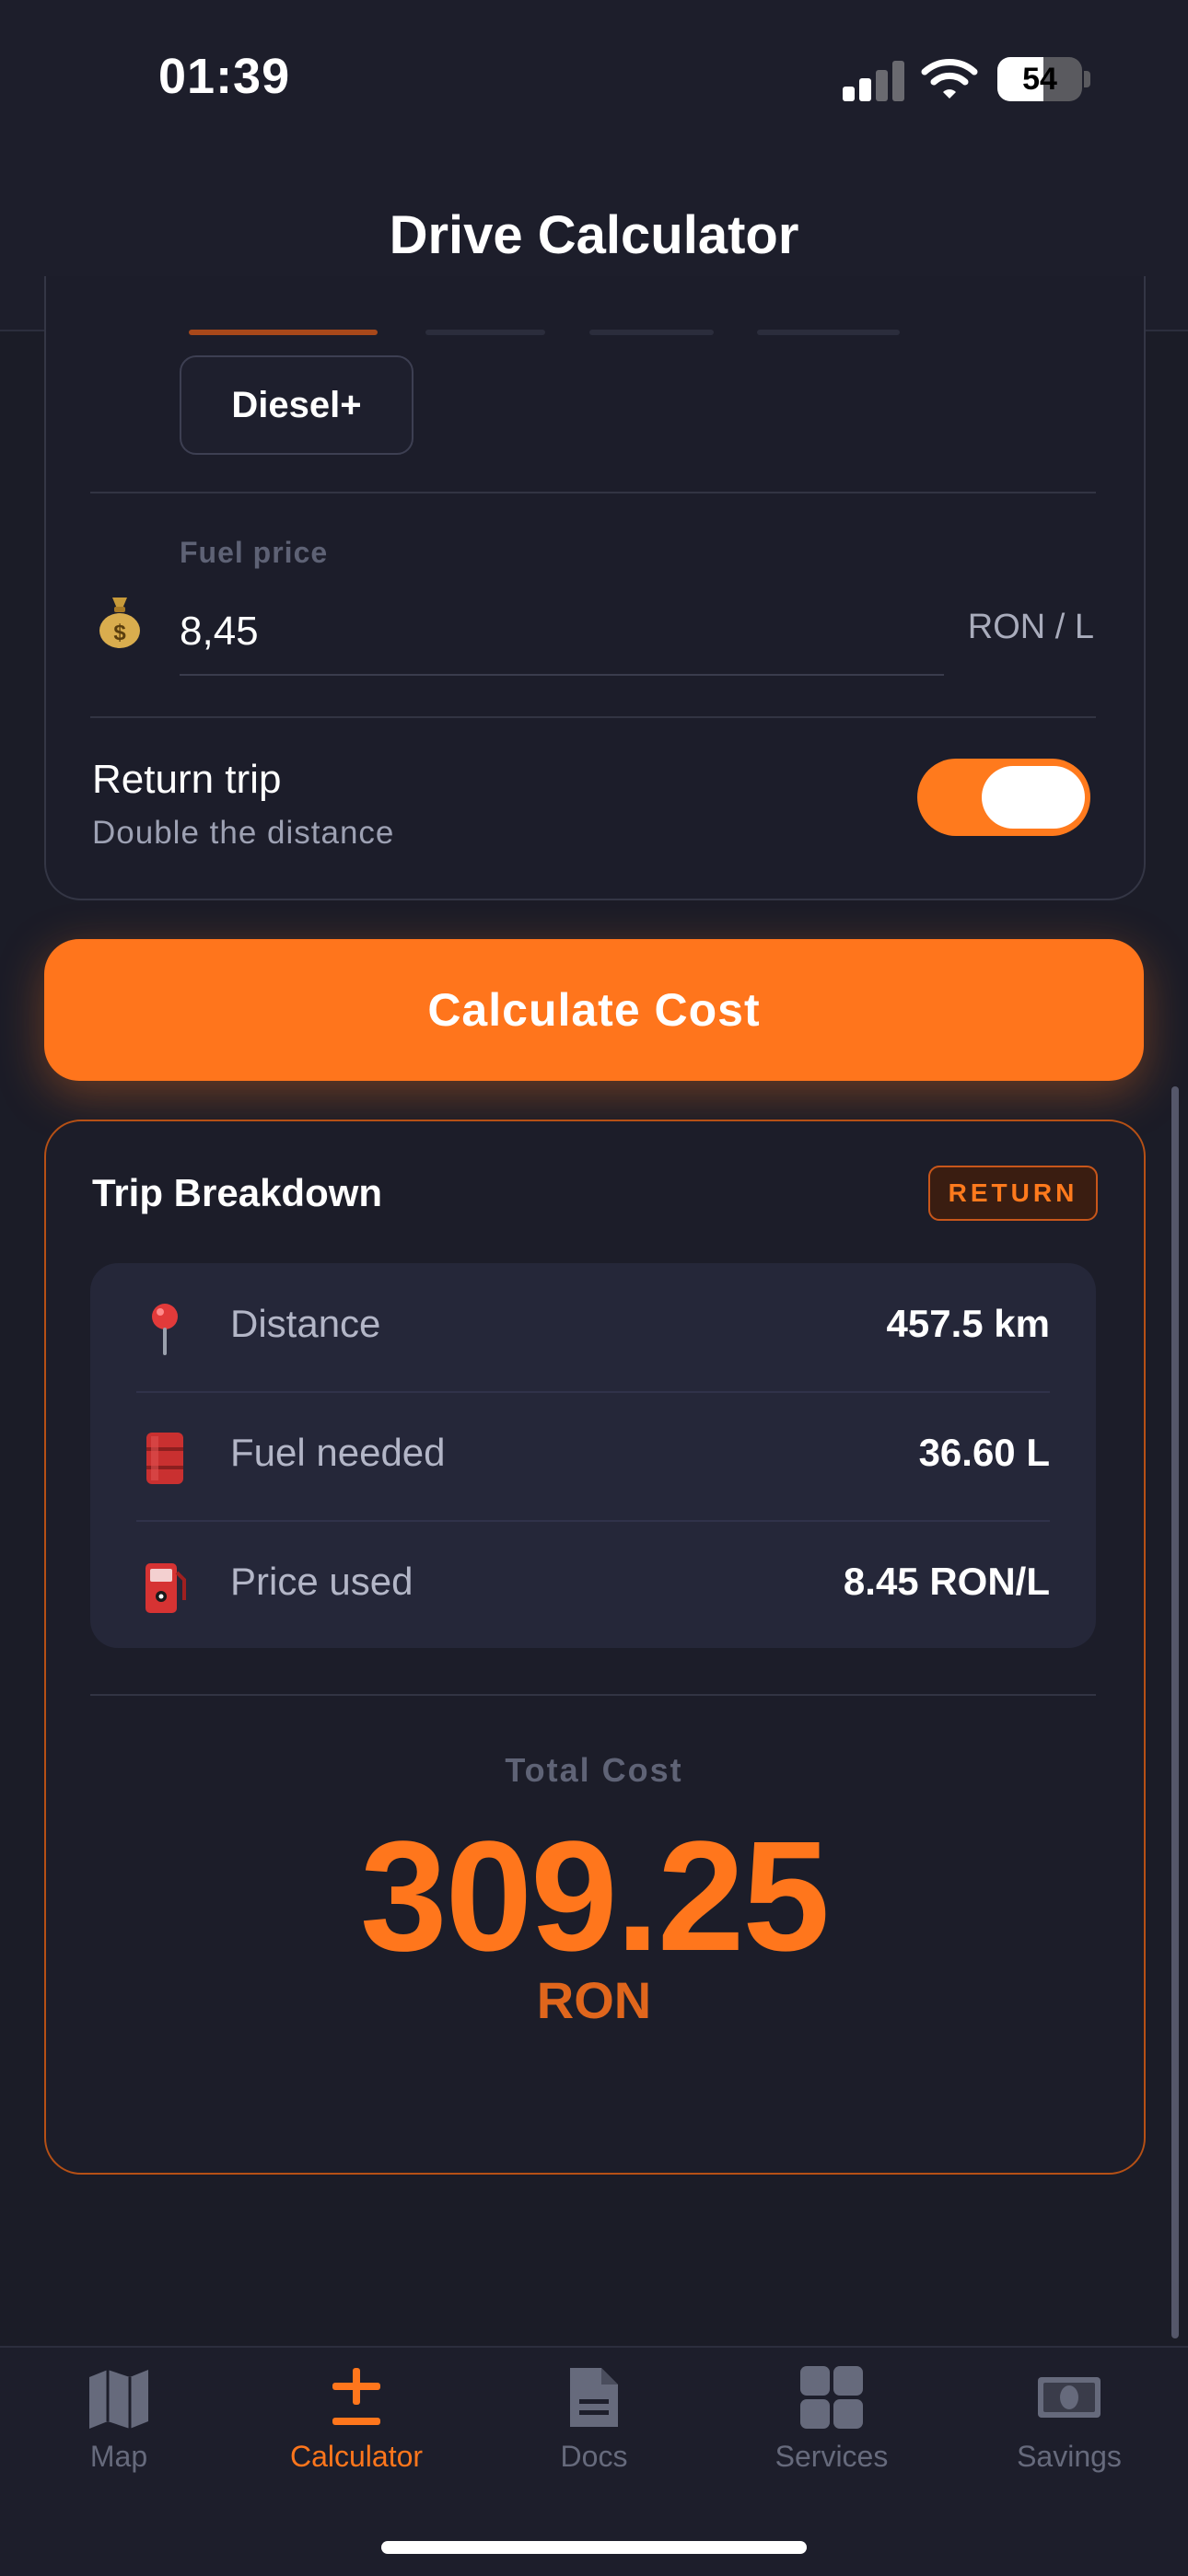 The height and width of the screenshot is (2576, 1188). I want to click on breakdown-row-price: Price used 8.45 RON/L, so click(593, 1582).